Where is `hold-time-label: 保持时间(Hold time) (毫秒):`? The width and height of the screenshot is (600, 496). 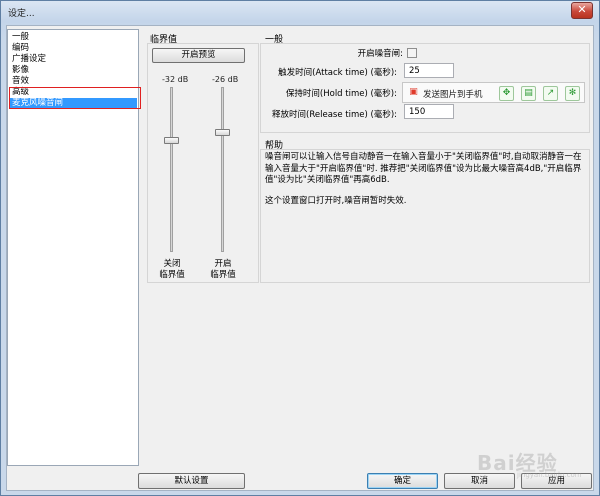
hold-time-label: 保持时间(Hold time) (毫秒): is located at coordinates (341, 94).